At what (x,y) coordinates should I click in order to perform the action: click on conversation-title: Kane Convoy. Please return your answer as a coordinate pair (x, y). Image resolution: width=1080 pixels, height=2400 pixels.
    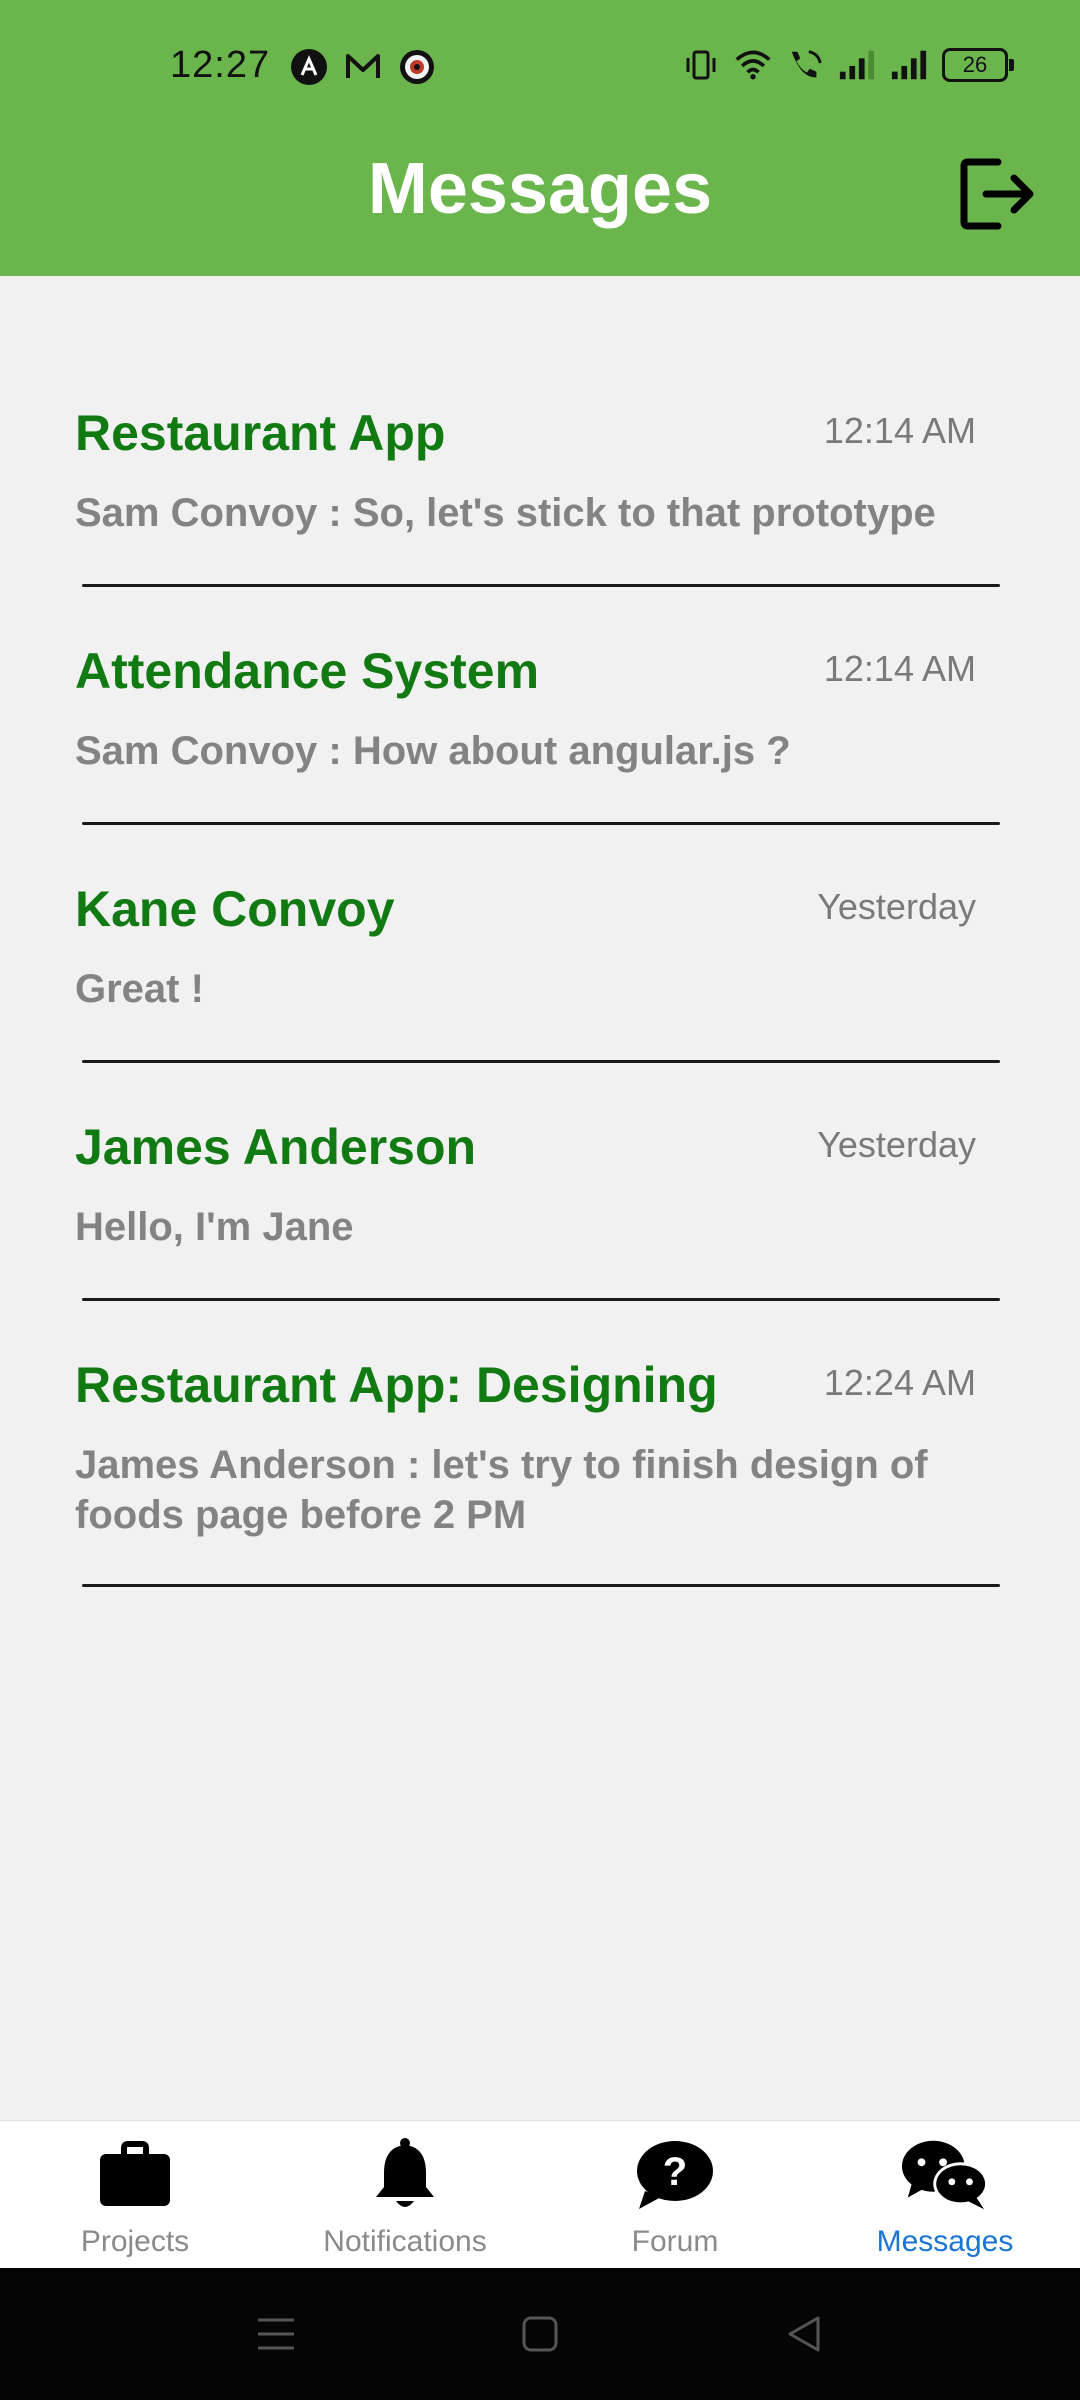
    Looking at the image, I should click on (235, 909).